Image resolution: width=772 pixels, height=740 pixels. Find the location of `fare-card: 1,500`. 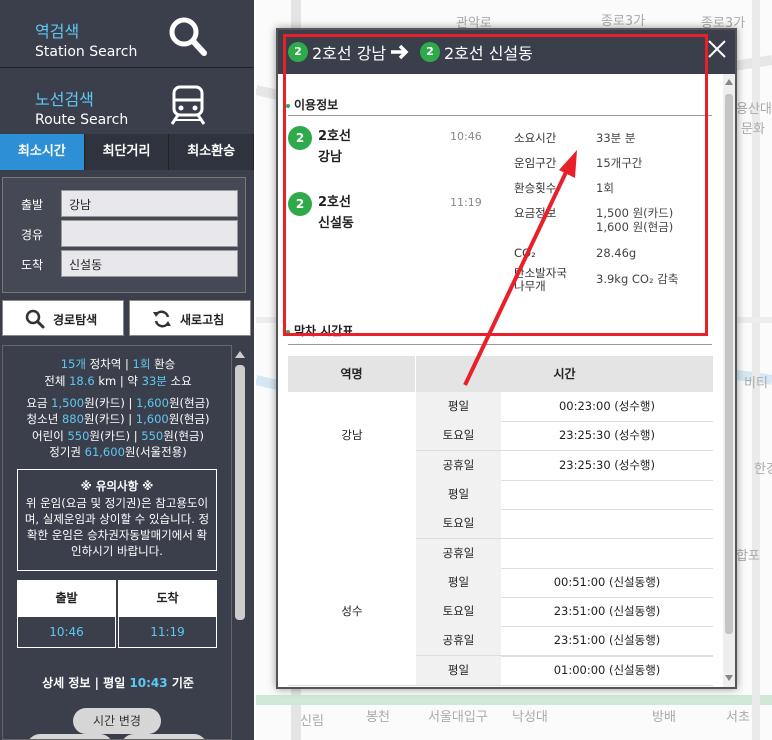

fare-card: 1,500 is located at coordinates (68, 403).